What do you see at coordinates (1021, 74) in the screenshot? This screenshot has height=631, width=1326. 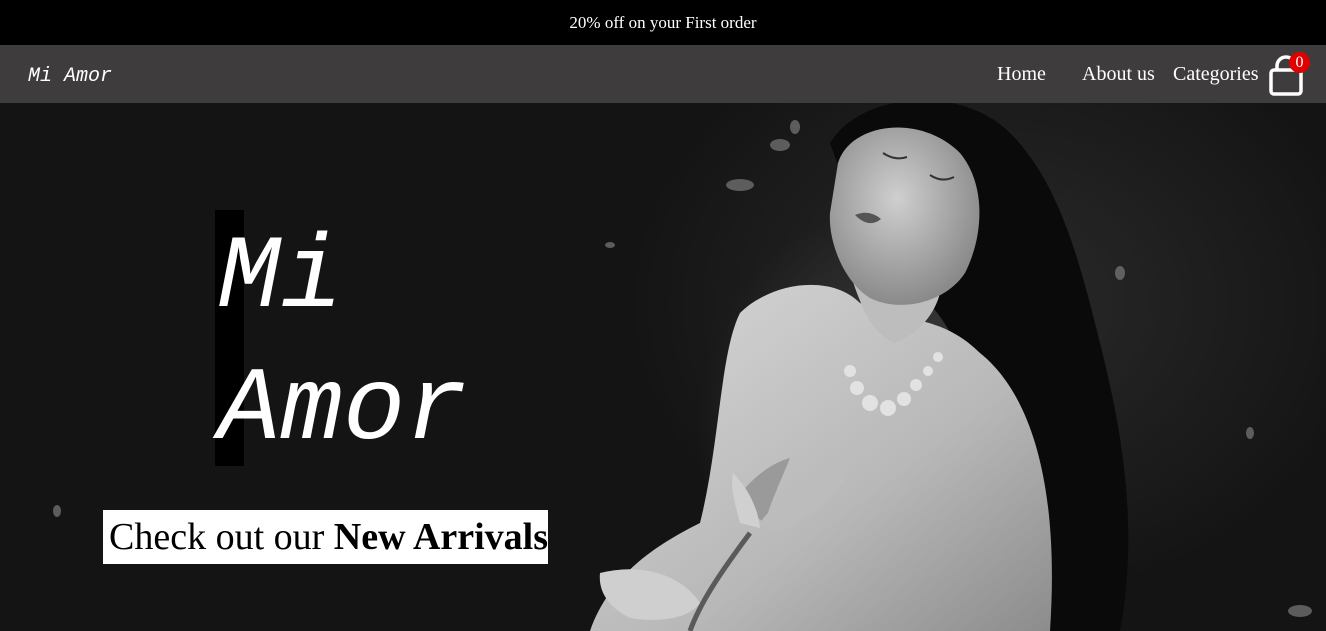 I see `nav-link-home: Home` at bounding box center [1021, 74].